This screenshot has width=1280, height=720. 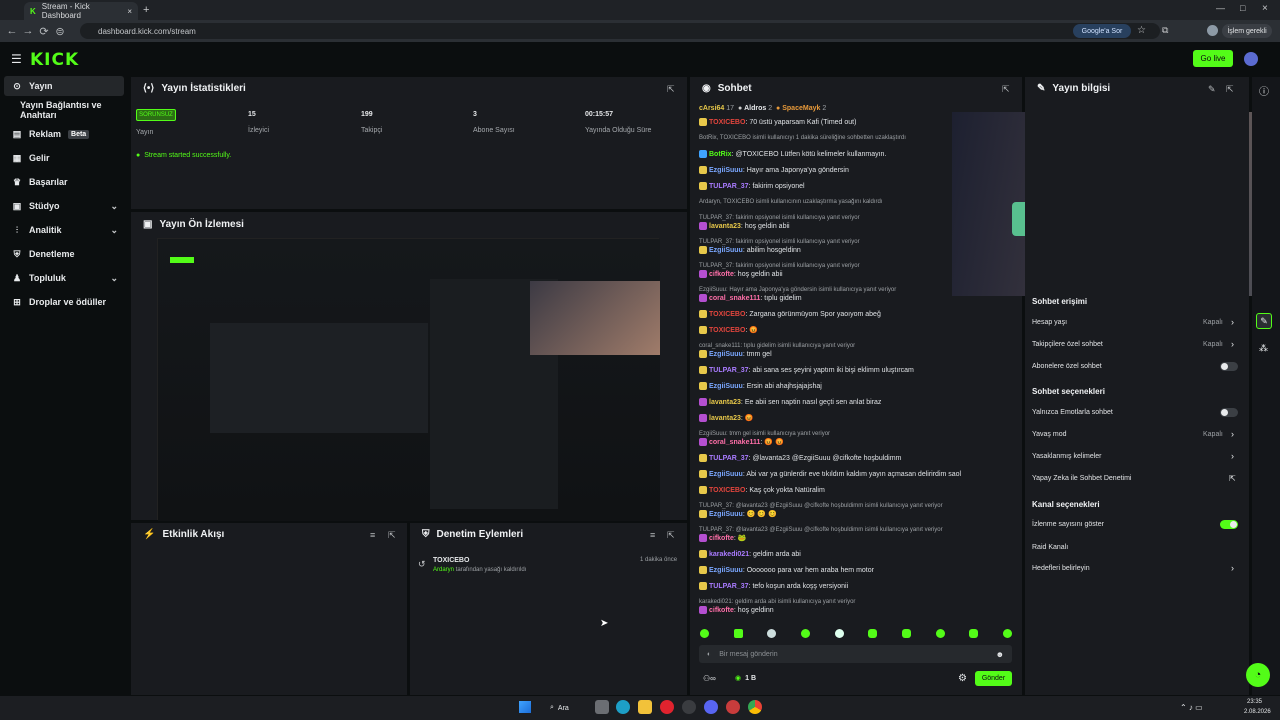 I want to click on subscriber-only-toggle, so click(x=1229, y=366).